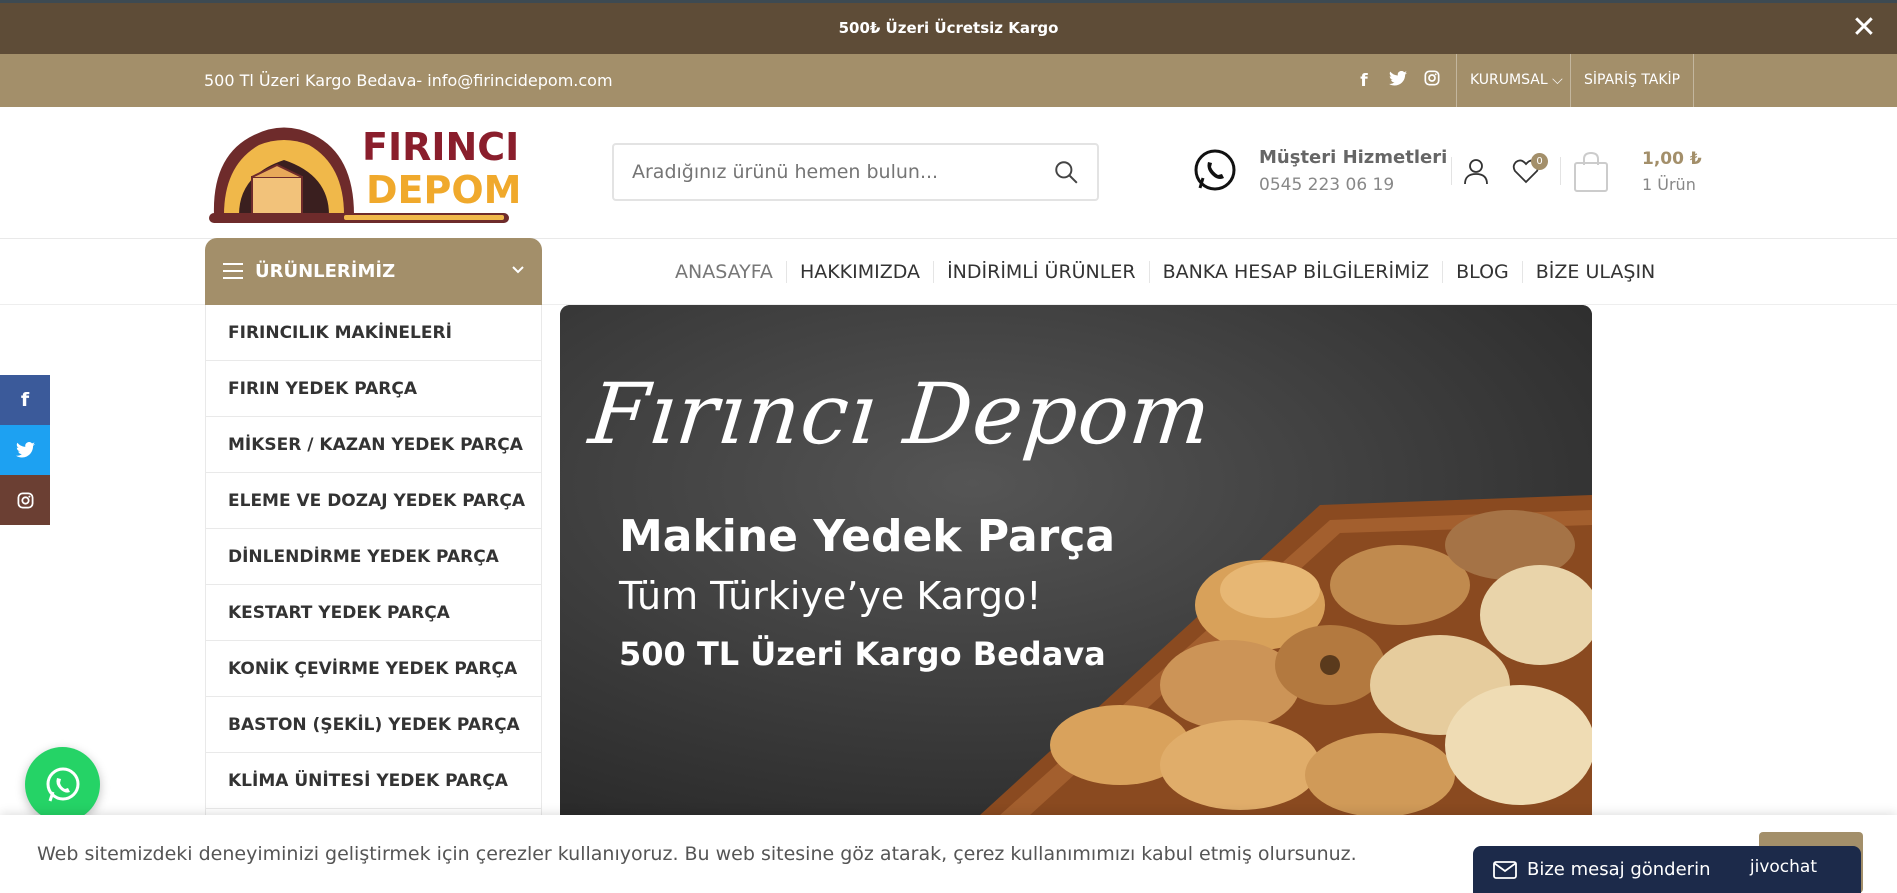  What do you see at coordinates (1783, 867) in the screenshot?
I see `chat-brand: jivochat` at bounding box center [1783, 867].